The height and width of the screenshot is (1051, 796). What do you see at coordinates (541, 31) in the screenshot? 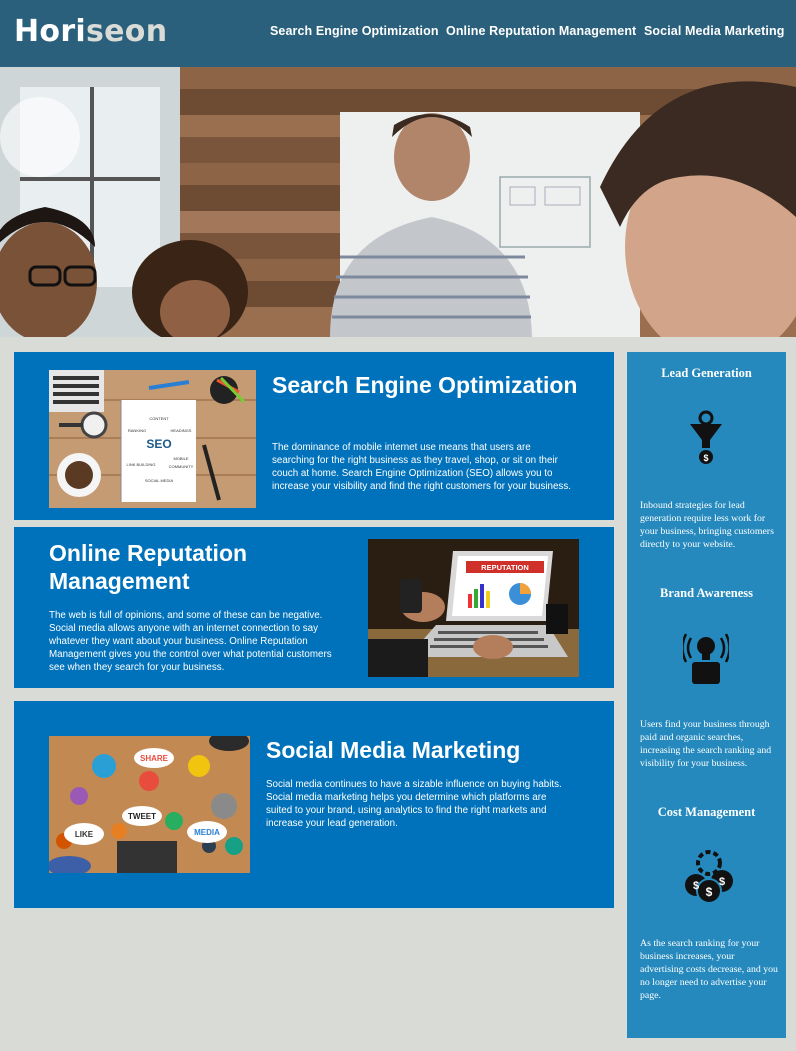
I see `nav-link-reputation: Online Reputation Management` at bounding box center [541, 31].